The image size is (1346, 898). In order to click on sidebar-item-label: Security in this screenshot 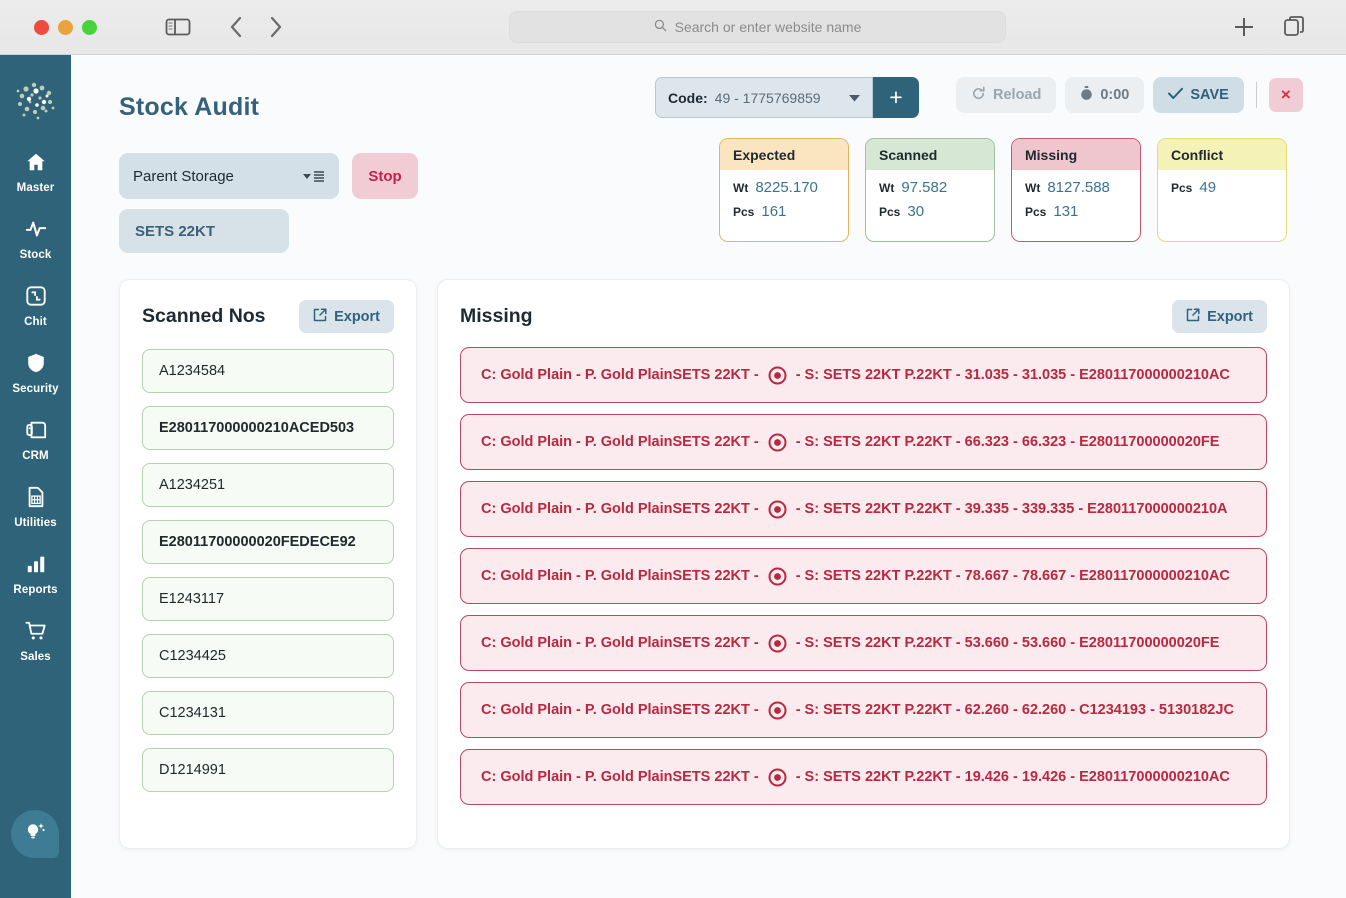, I will do `click(35, 389)`.